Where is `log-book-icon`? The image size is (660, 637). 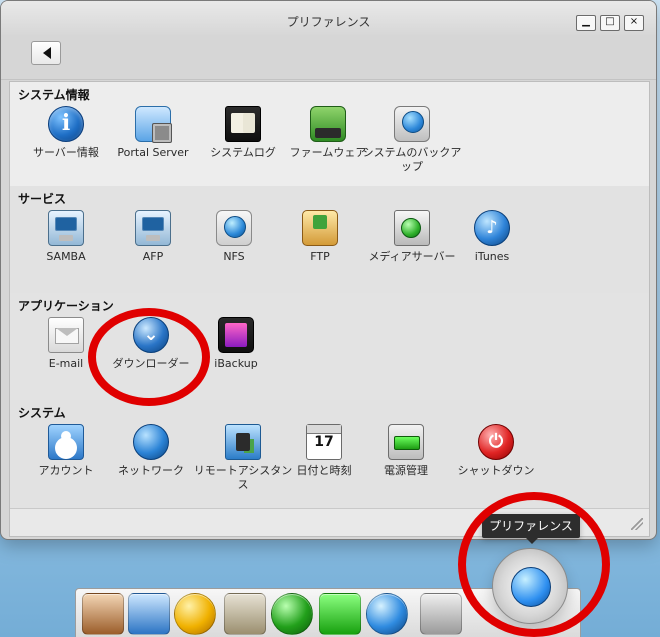 log-book-icon is located at coordinates (243, 124).